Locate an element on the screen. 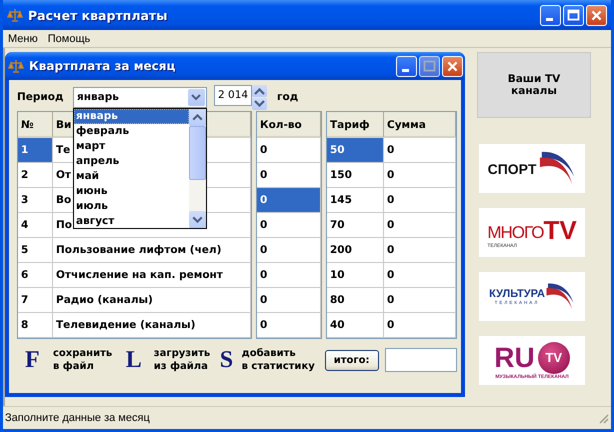 This screenshot has width=614, height=432. month-option: август is located at coordinates (131, 221).